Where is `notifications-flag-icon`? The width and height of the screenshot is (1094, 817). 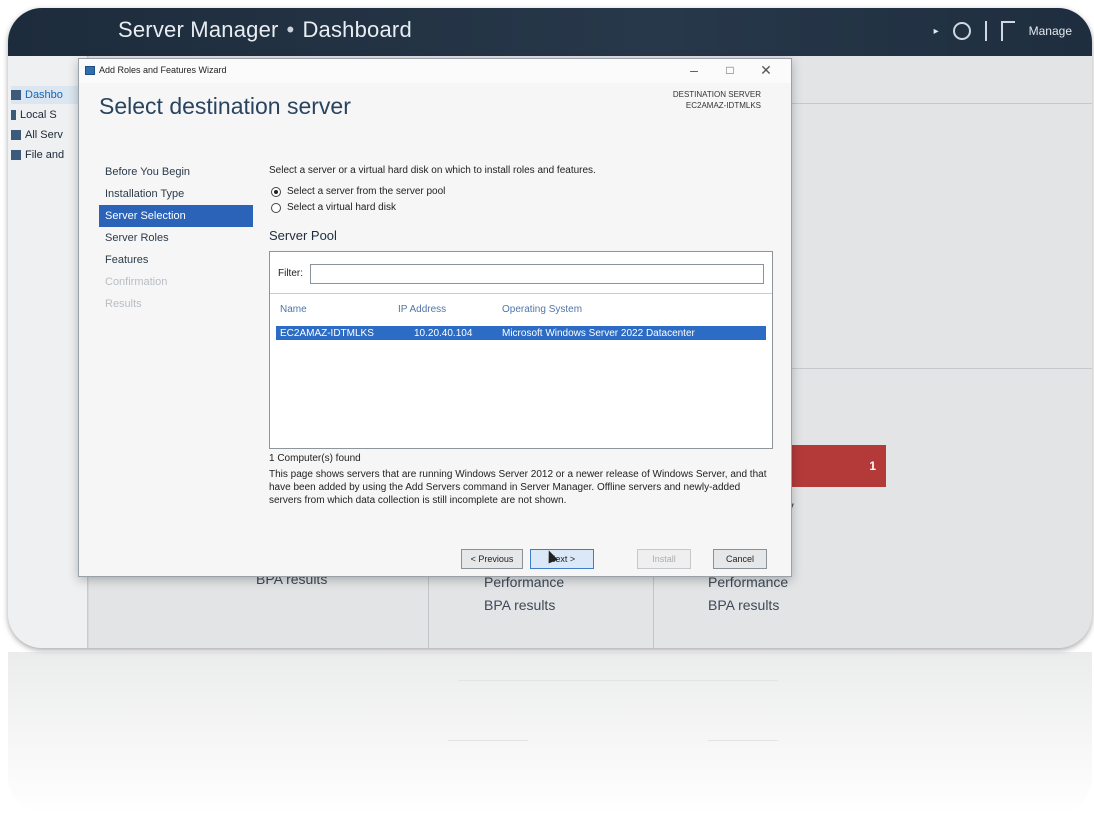
notifications-flag-icon is located at coordinates (1007, 31).